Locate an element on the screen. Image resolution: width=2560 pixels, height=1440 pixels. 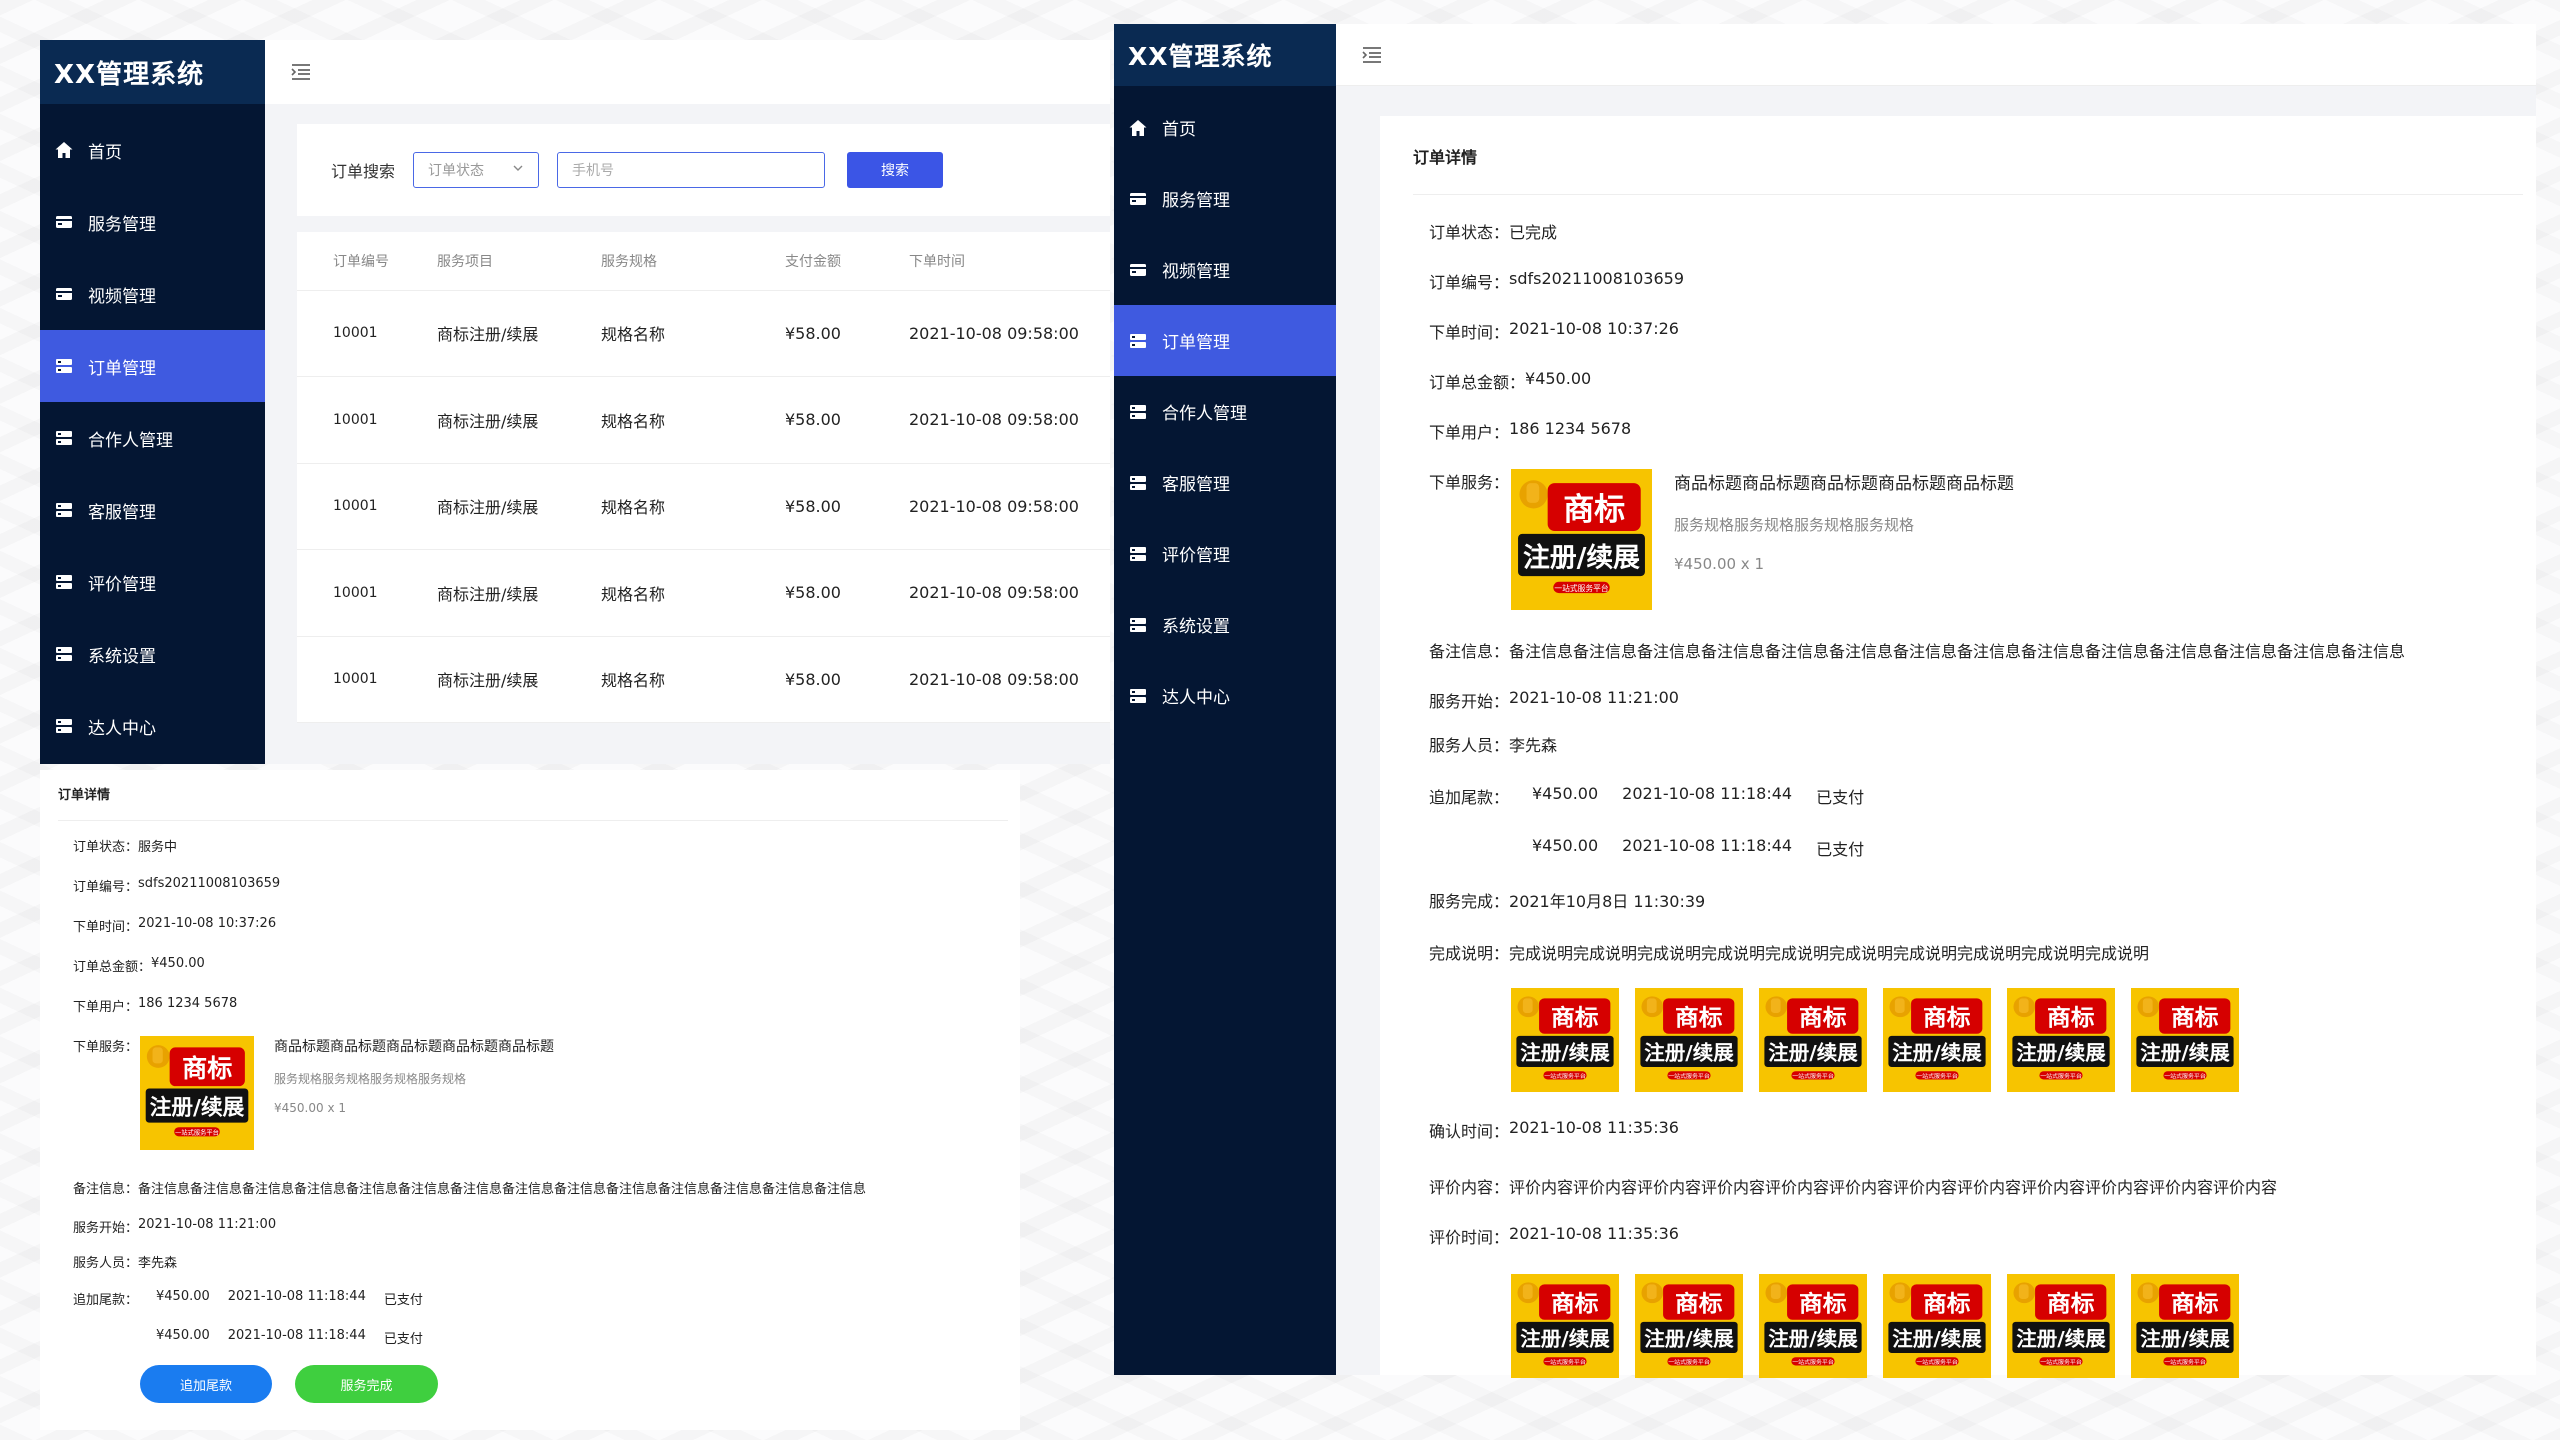
detail-no-row: 订单编号： sdfs20211008103659 is located at coordinates (1968, 281).